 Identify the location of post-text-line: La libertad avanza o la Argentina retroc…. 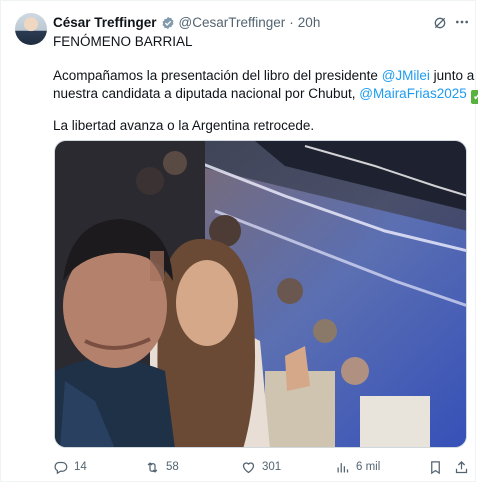
(184, 125).